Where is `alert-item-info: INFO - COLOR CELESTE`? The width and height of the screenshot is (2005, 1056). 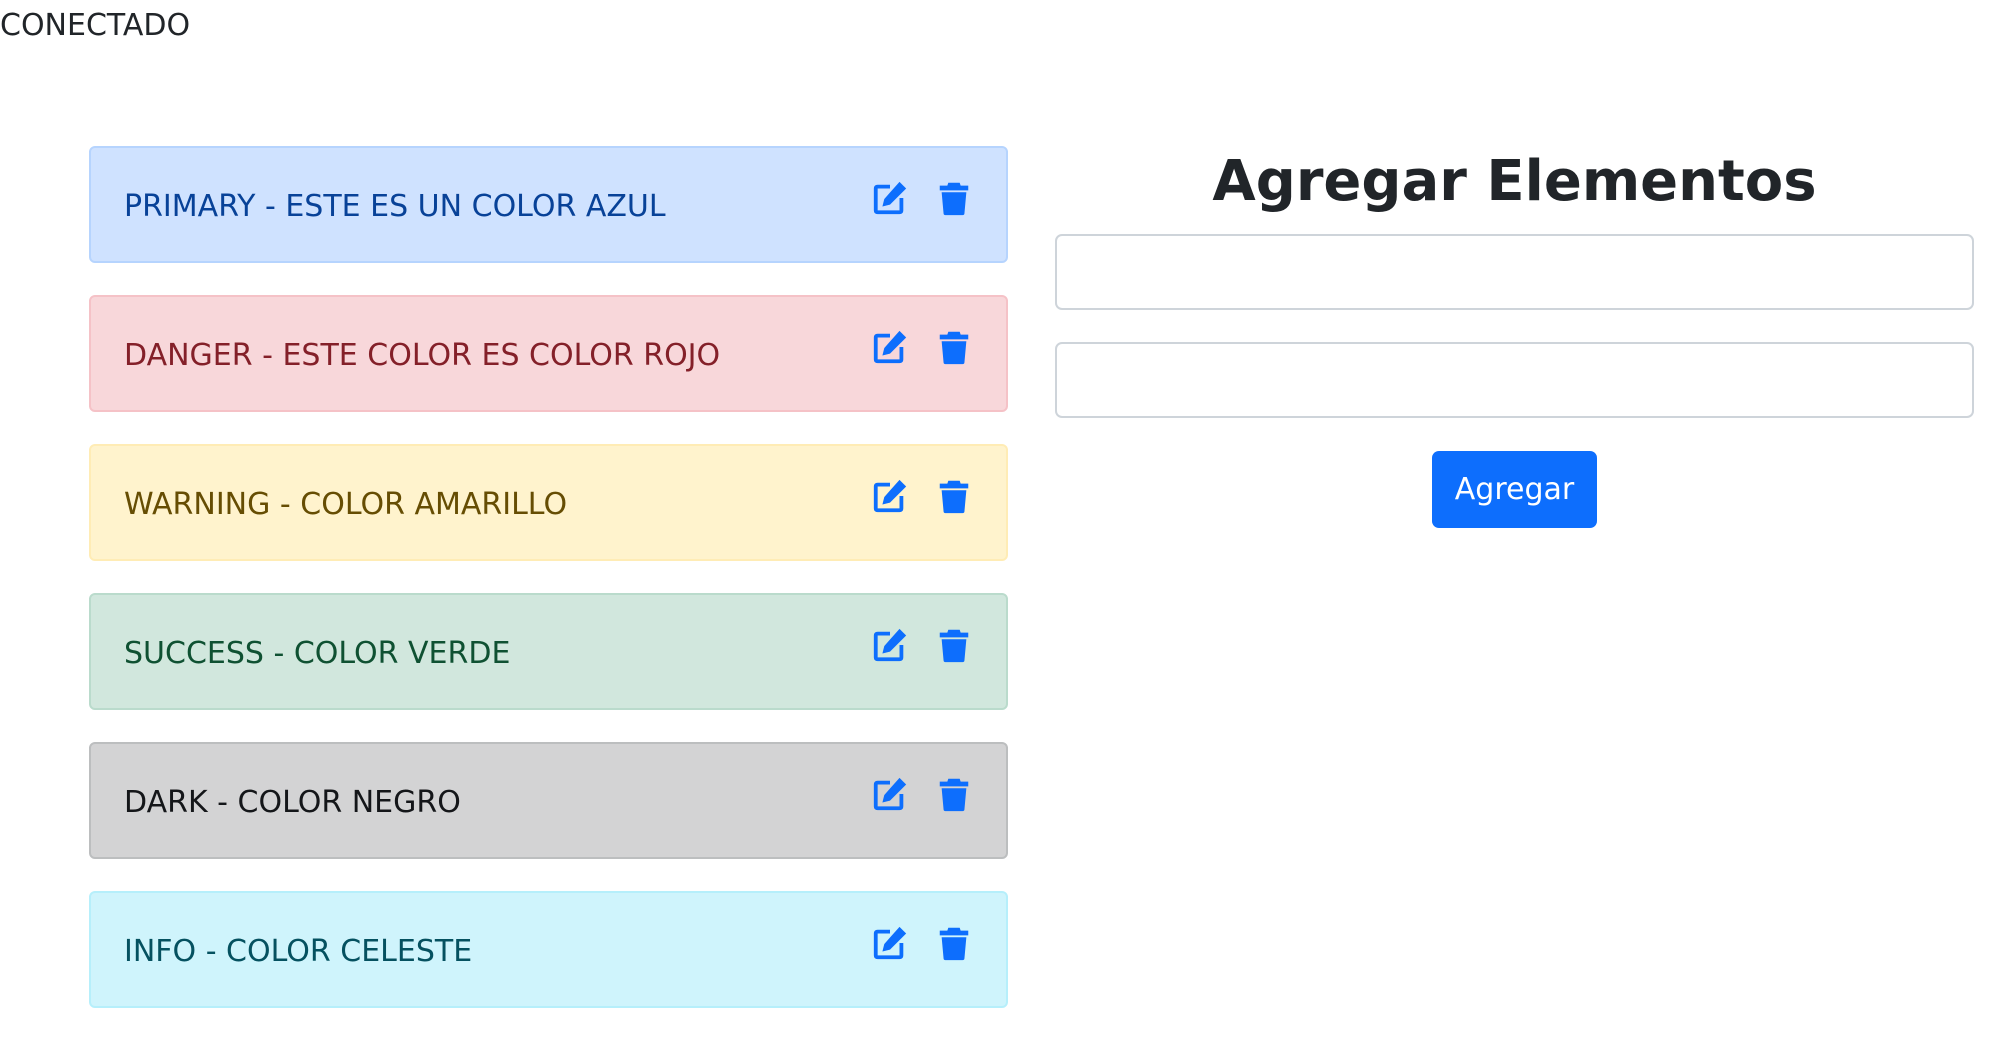
alert-item-info: INFO - COLOR CELESTE is located at coordinates (548, 949).